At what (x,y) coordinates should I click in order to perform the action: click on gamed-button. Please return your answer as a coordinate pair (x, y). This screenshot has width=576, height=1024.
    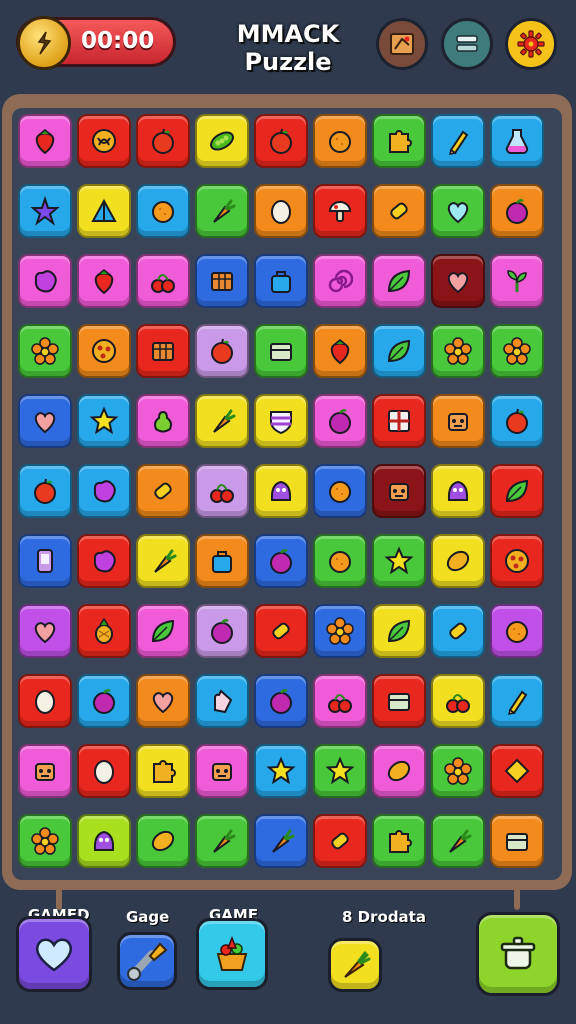
    Looking at the image, I should click on (54, 954).